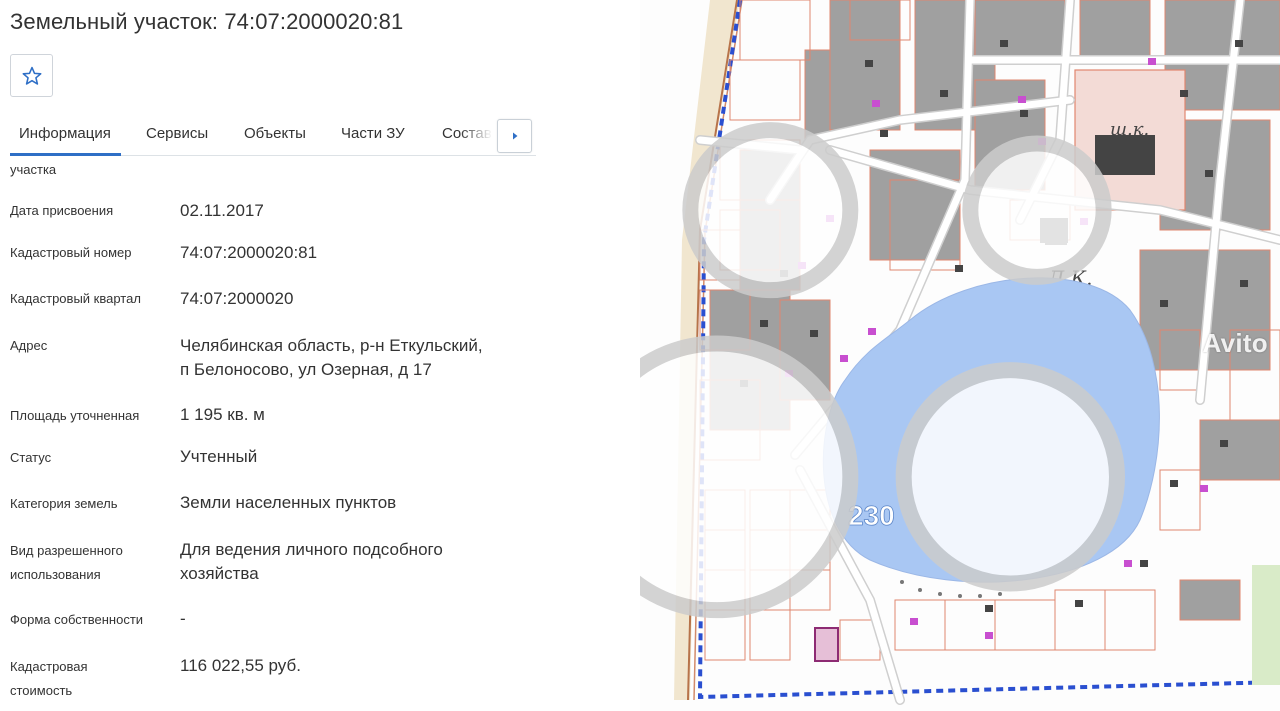 Image resolution: width=1280 pixels, height=711 pixels. What do you see at coordinates (249, 252) in the screenshot?
I see `cadastral-number-value: 74:07:2000020:81` at bounding box center [249, 252].